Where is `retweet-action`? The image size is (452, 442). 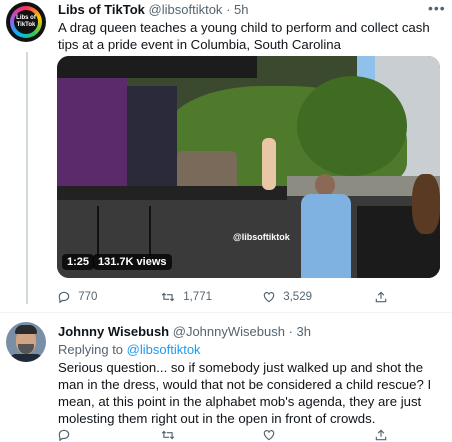
retweet-action is located at coordinates (168, 435).